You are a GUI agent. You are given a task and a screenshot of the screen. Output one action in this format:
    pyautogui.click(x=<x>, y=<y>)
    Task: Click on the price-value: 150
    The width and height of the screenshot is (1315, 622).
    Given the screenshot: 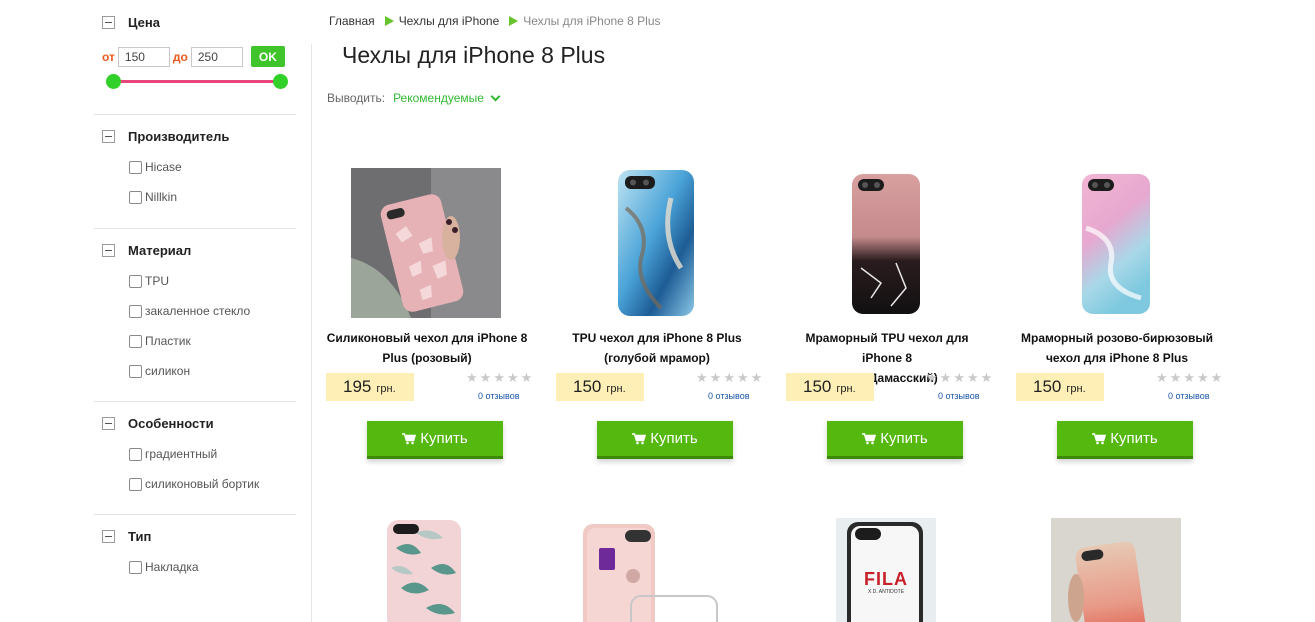 What is the action you would take?
    pyautogui.click(x=587, y=386)
    